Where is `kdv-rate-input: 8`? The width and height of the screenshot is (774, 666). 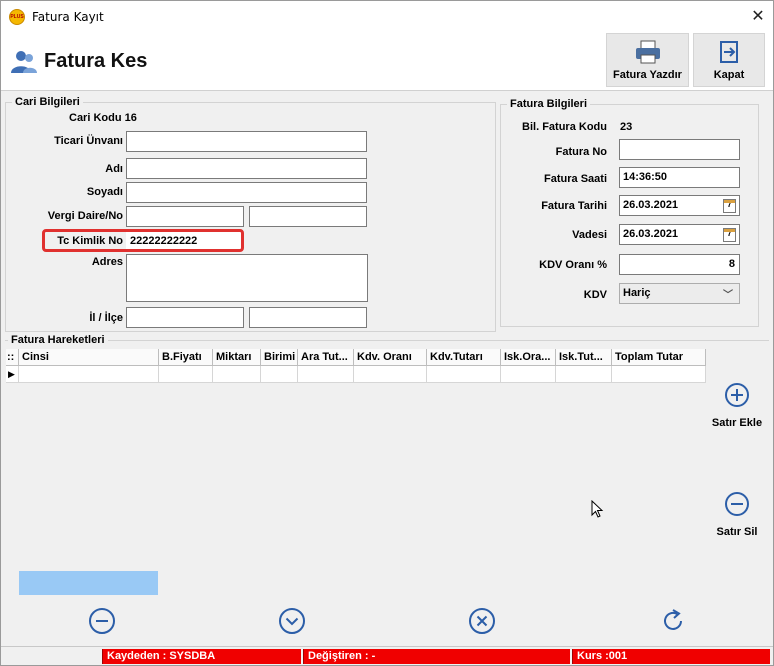 kdv-rate-input: 8 is located at coordinates (679, 264).